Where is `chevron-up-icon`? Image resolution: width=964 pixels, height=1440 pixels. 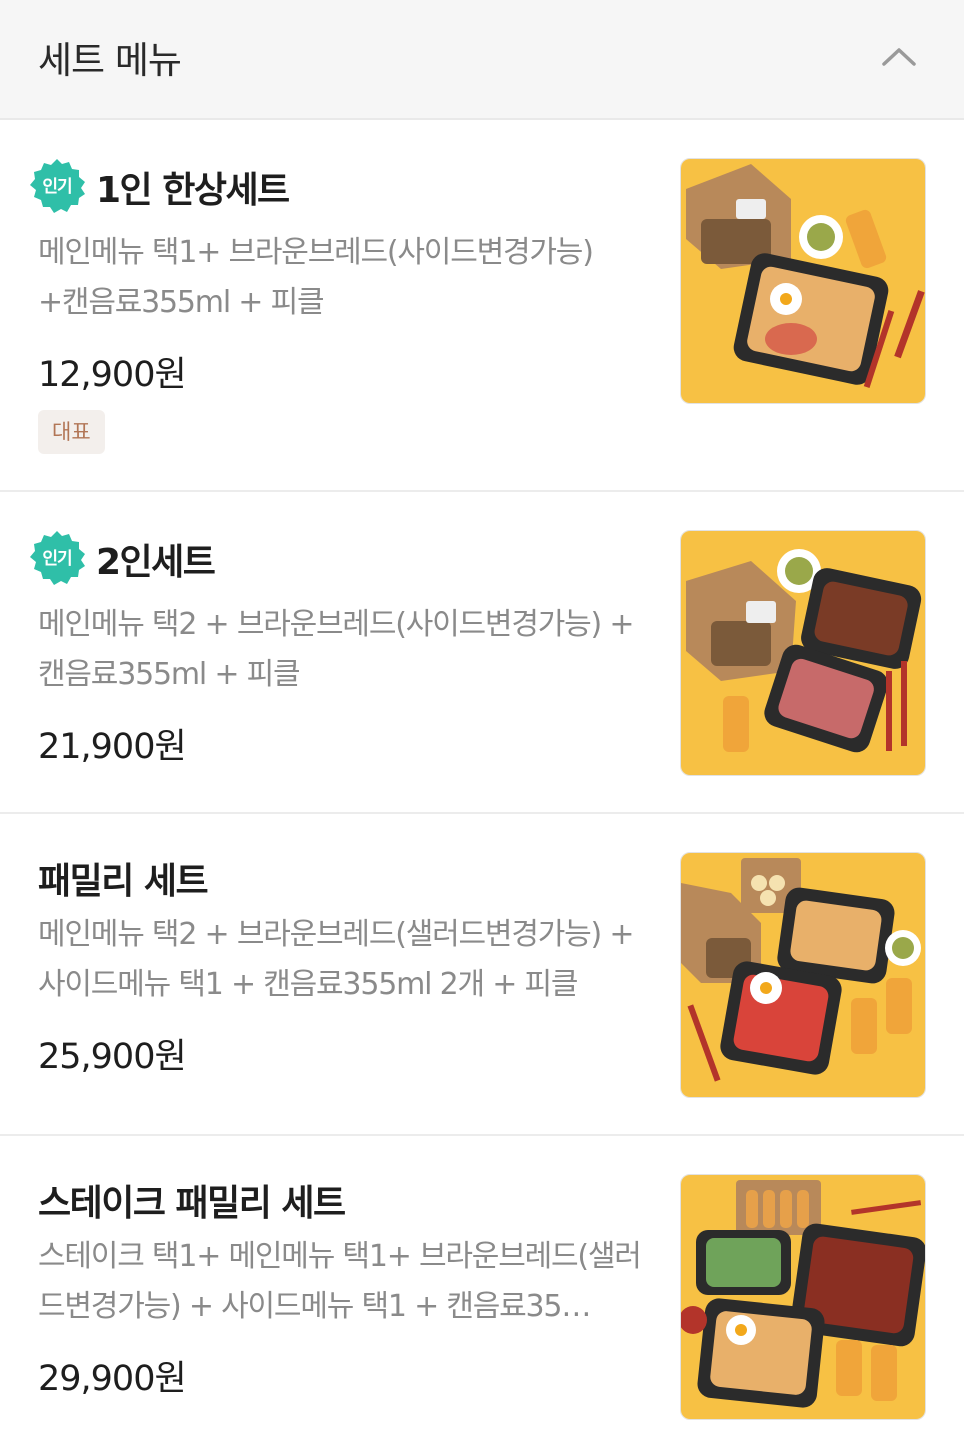
chevron-up-icon is located at coordinates (899, 57).